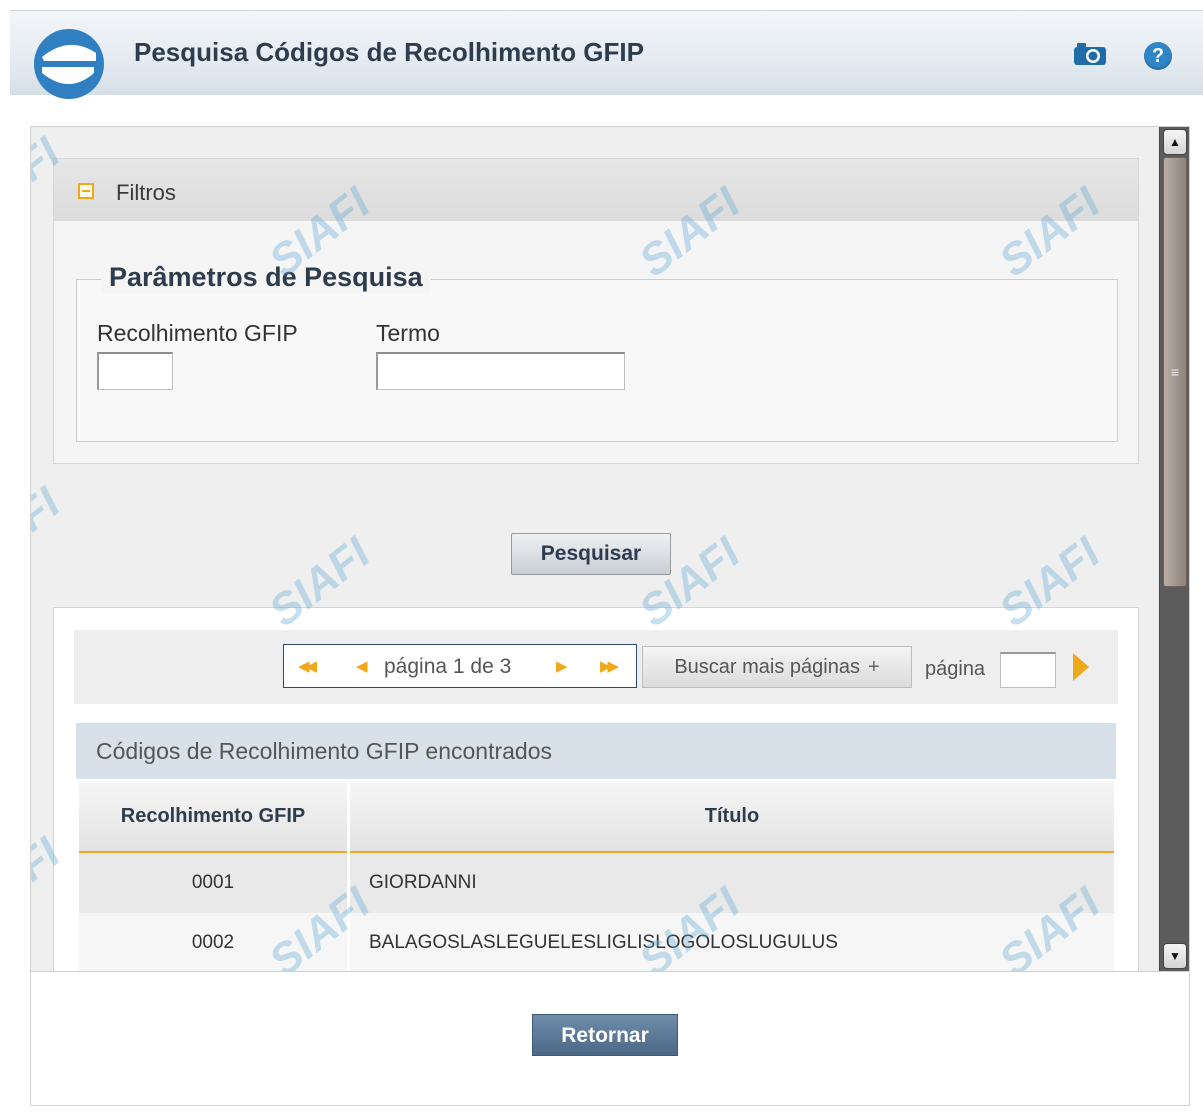  Describe the element at coordinates (266, 277) in the screenshot. I see `fieldset-legend: Parâmetros de Pesquisa` at that location.